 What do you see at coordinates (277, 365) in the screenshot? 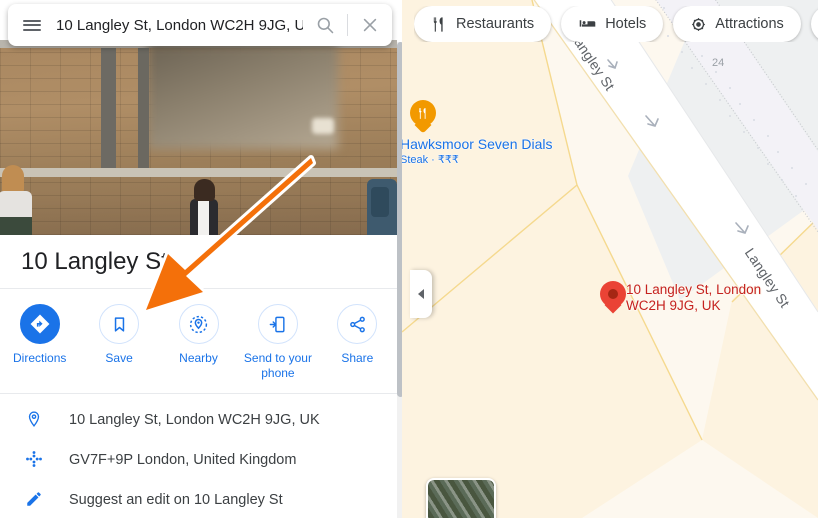
I see `action-label: Send to your phone` at bounding box center [277, 365].